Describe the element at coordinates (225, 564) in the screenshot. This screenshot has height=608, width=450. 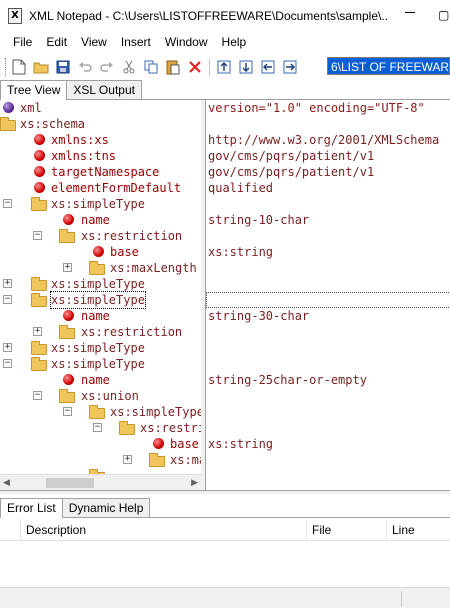
I see `error-list-body` at that location.